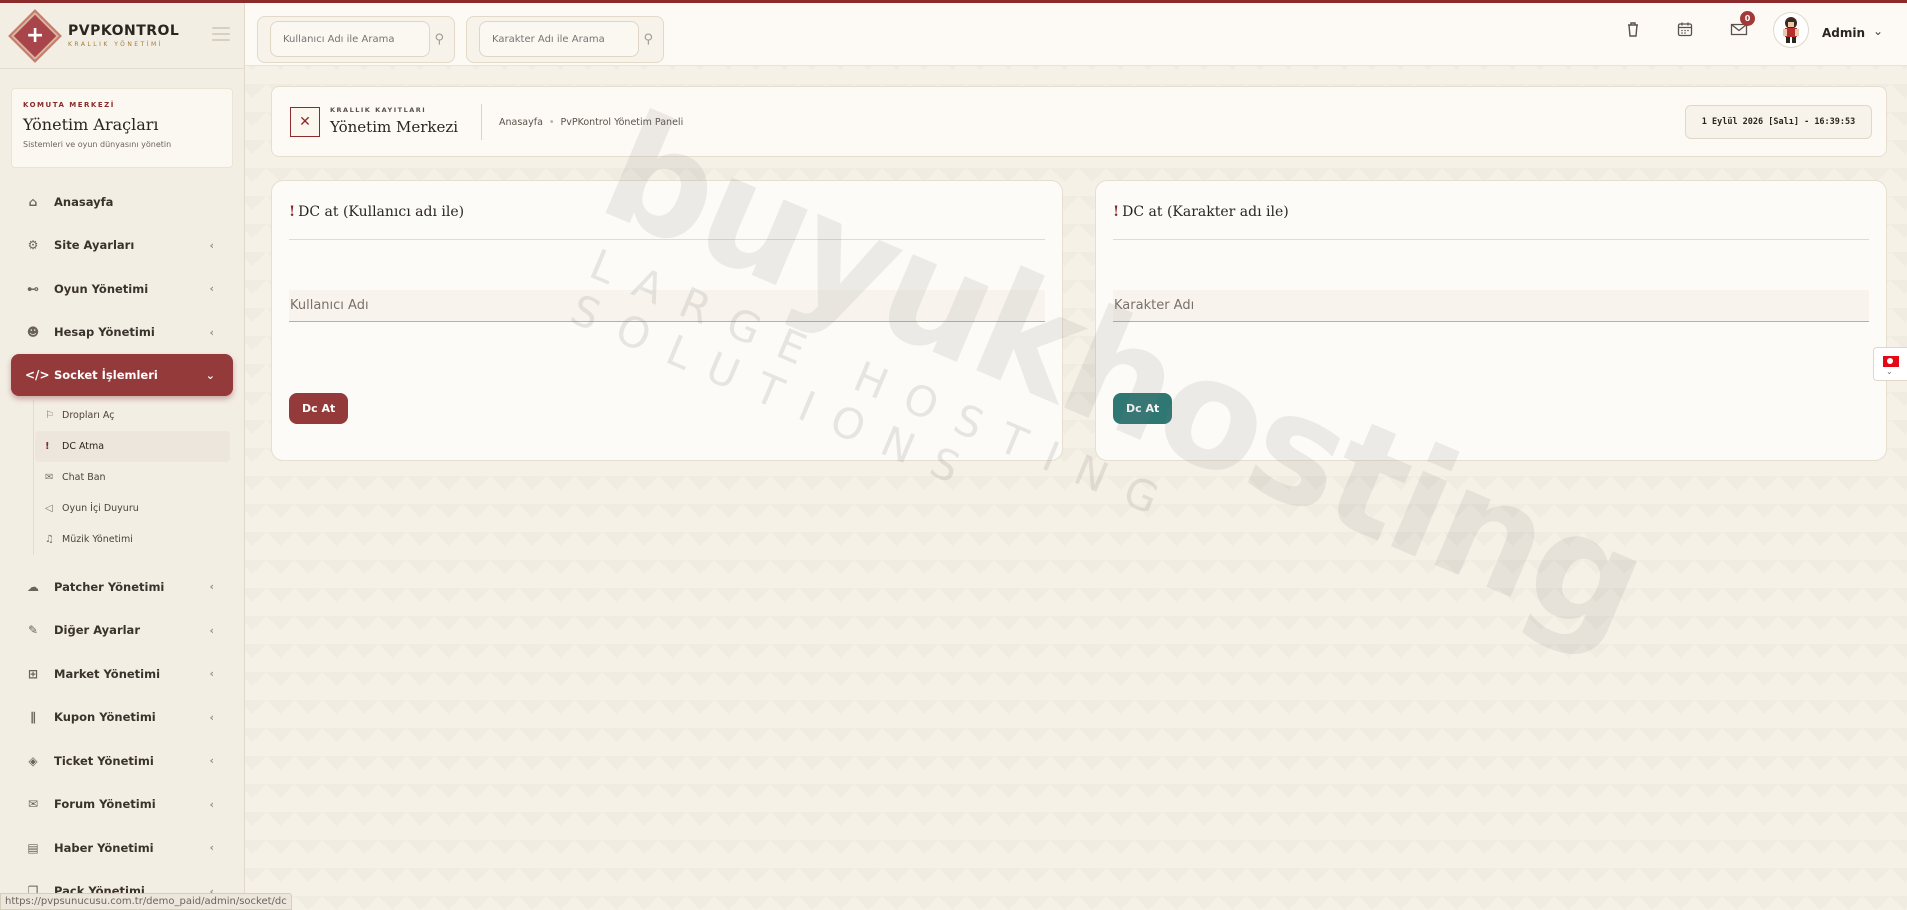 This screenshot has width=1907, height=910. I want to click on sidebar-item-hesap-yonetimi: ☻ Hesap Yönetimi ‹, so click(122, 333).